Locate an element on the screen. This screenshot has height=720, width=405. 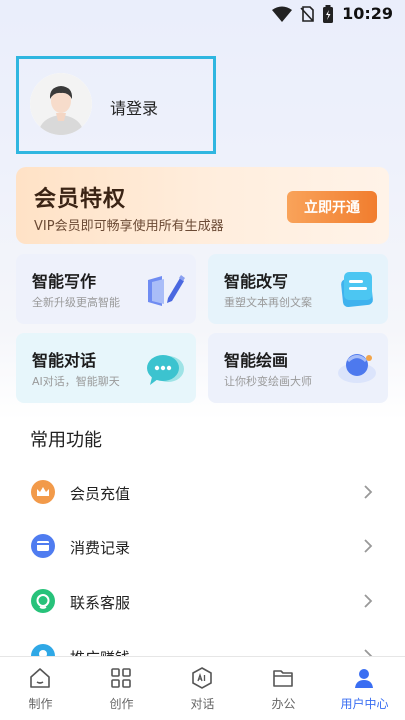
nav-label: 办公 is located at coordinates (283, 704).